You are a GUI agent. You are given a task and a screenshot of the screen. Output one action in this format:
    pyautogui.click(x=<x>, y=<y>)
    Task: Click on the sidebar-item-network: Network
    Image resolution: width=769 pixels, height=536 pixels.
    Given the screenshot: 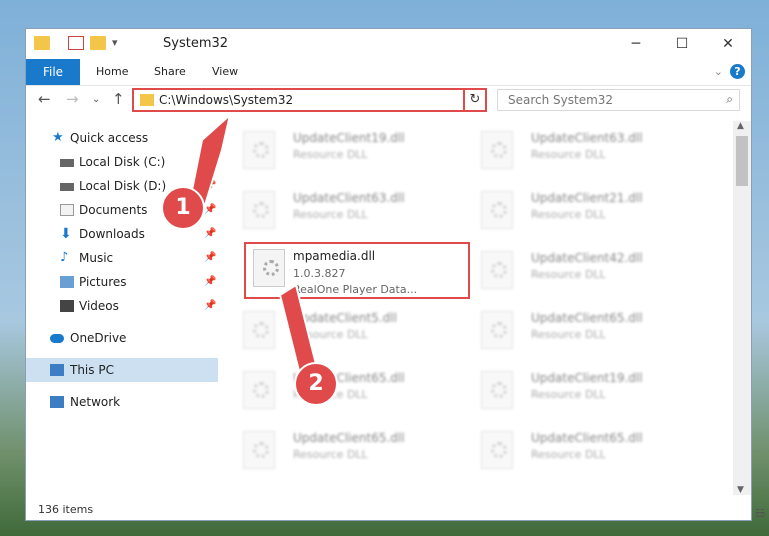 What is the action you would take?
    pyautogui.click(x=122, y=402)
    